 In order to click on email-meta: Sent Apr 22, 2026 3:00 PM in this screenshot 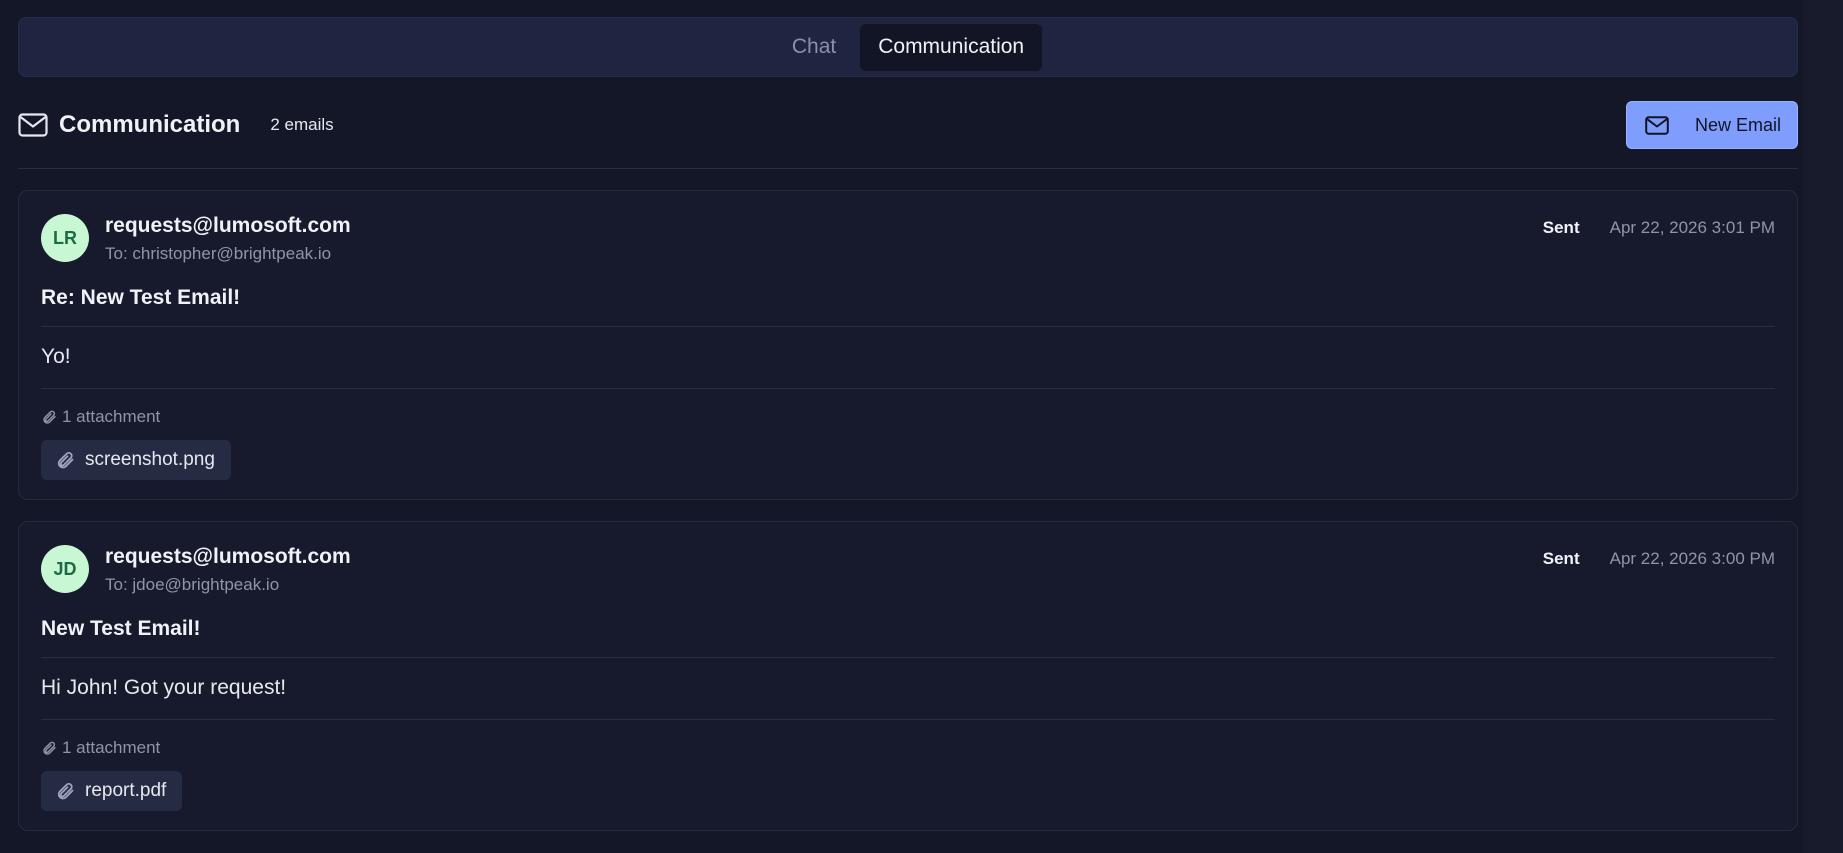, I will do `click(1659, 559)`.